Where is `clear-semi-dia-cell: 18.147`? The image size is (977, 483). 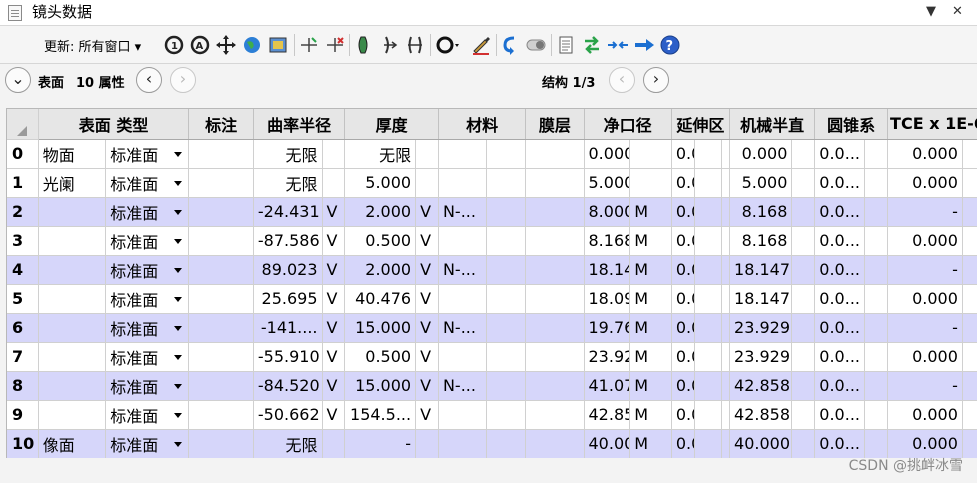 clear-semi-dia-cell: 18.147 is located at coordinates (607, 270).